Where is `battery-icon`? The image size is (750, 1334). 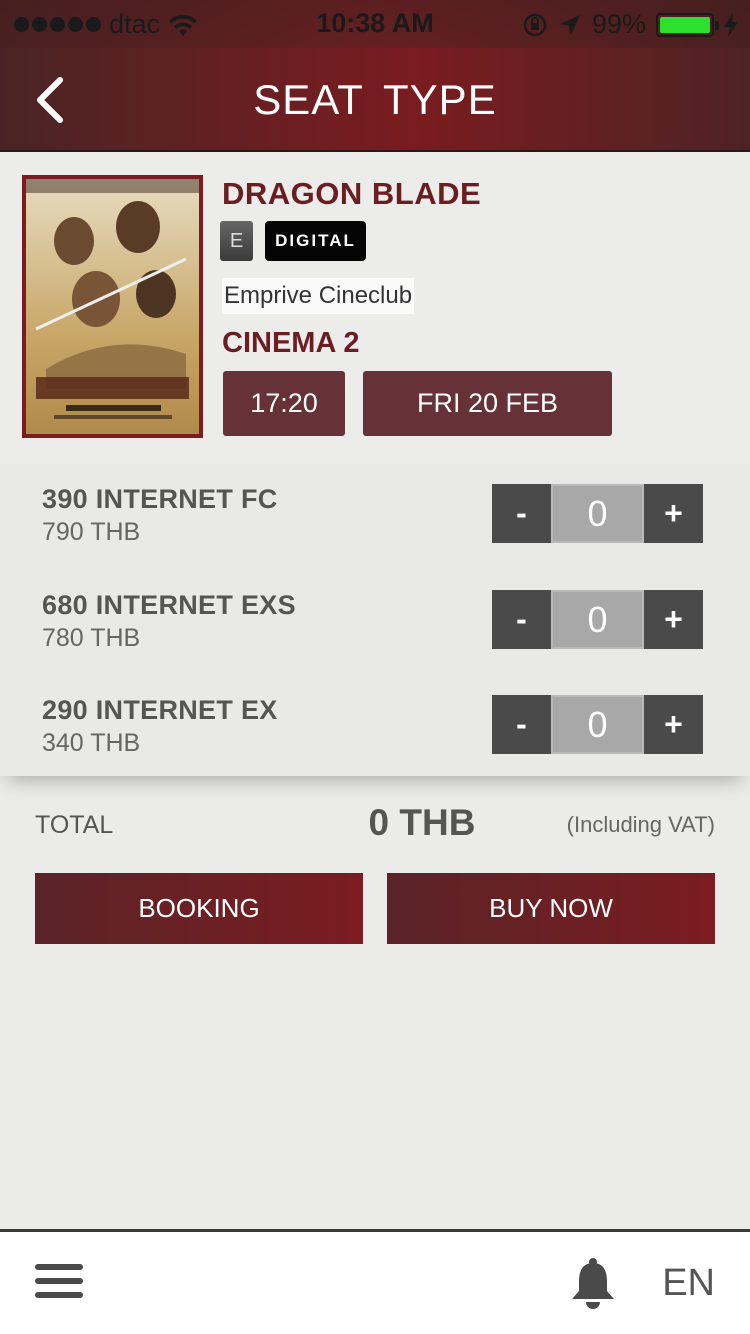
battery-icon is located at coordinates (687, 24).